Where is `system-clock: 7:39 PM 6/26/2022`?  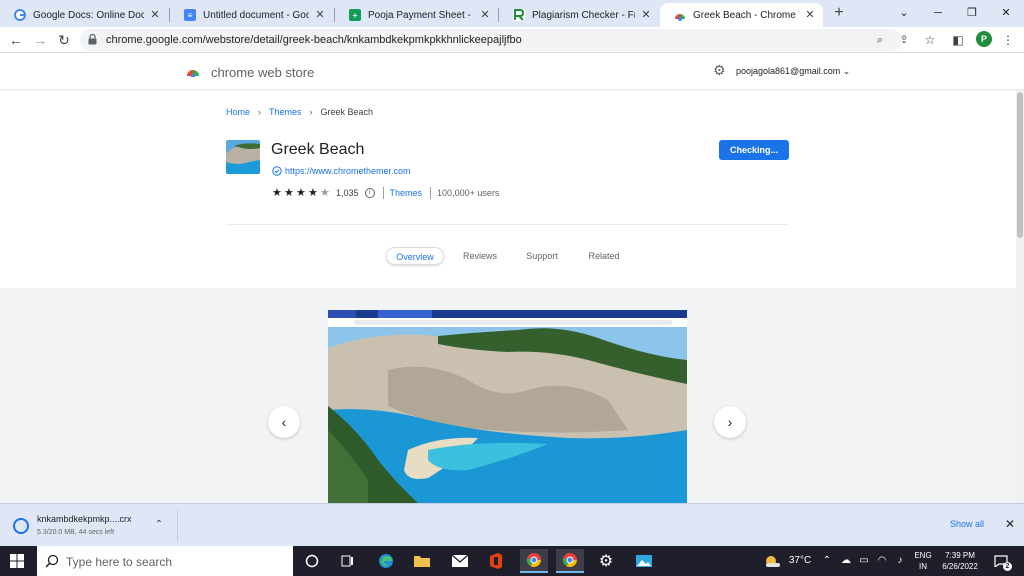 system-clock: 7:39 PM 6/26/2022 is located at coordinates (960, 561).